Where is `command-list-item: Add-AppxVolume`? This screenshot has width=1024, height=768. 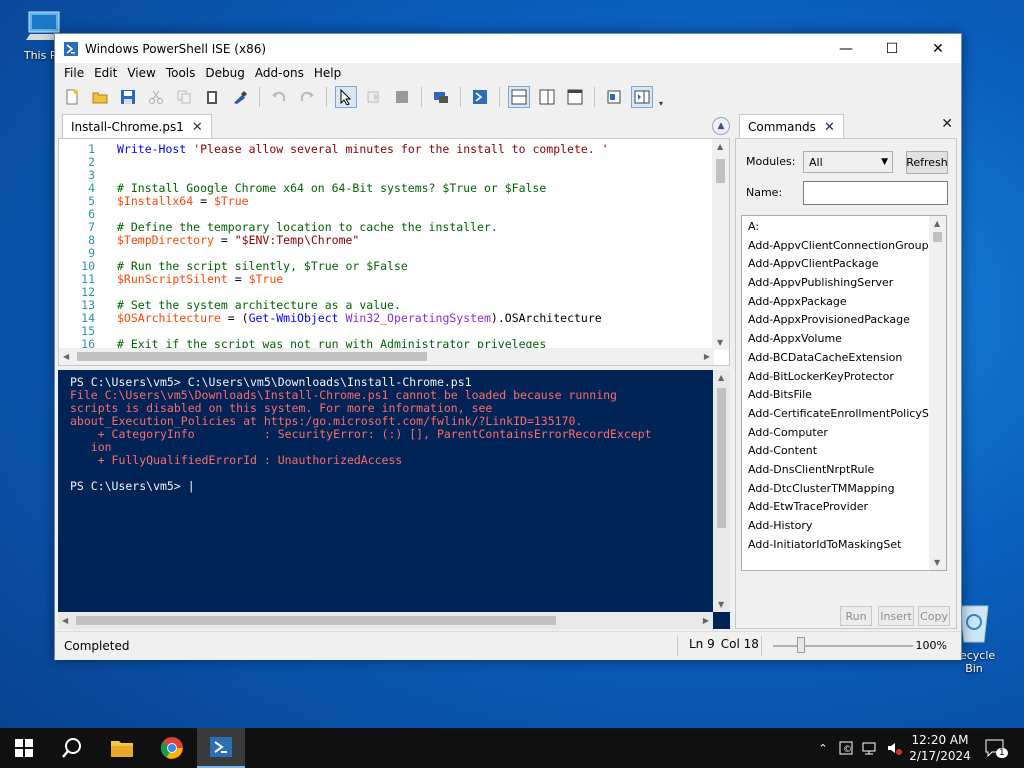
command-list-item: Add-AppxVolume is located at coordinates (838, 339).